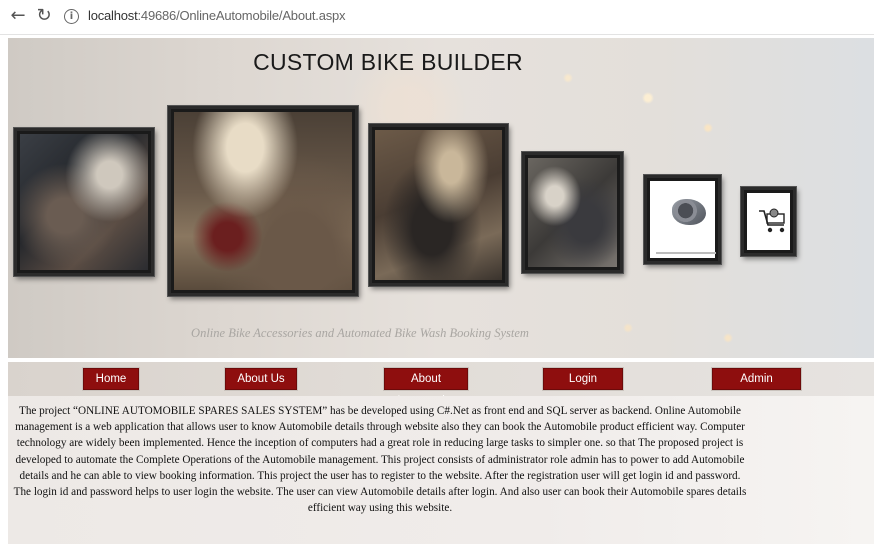  What do you see at coordinates (756, 379) in the screenshot?
I see `nav-admin-button: Admin` at bounding box center [756, 379].